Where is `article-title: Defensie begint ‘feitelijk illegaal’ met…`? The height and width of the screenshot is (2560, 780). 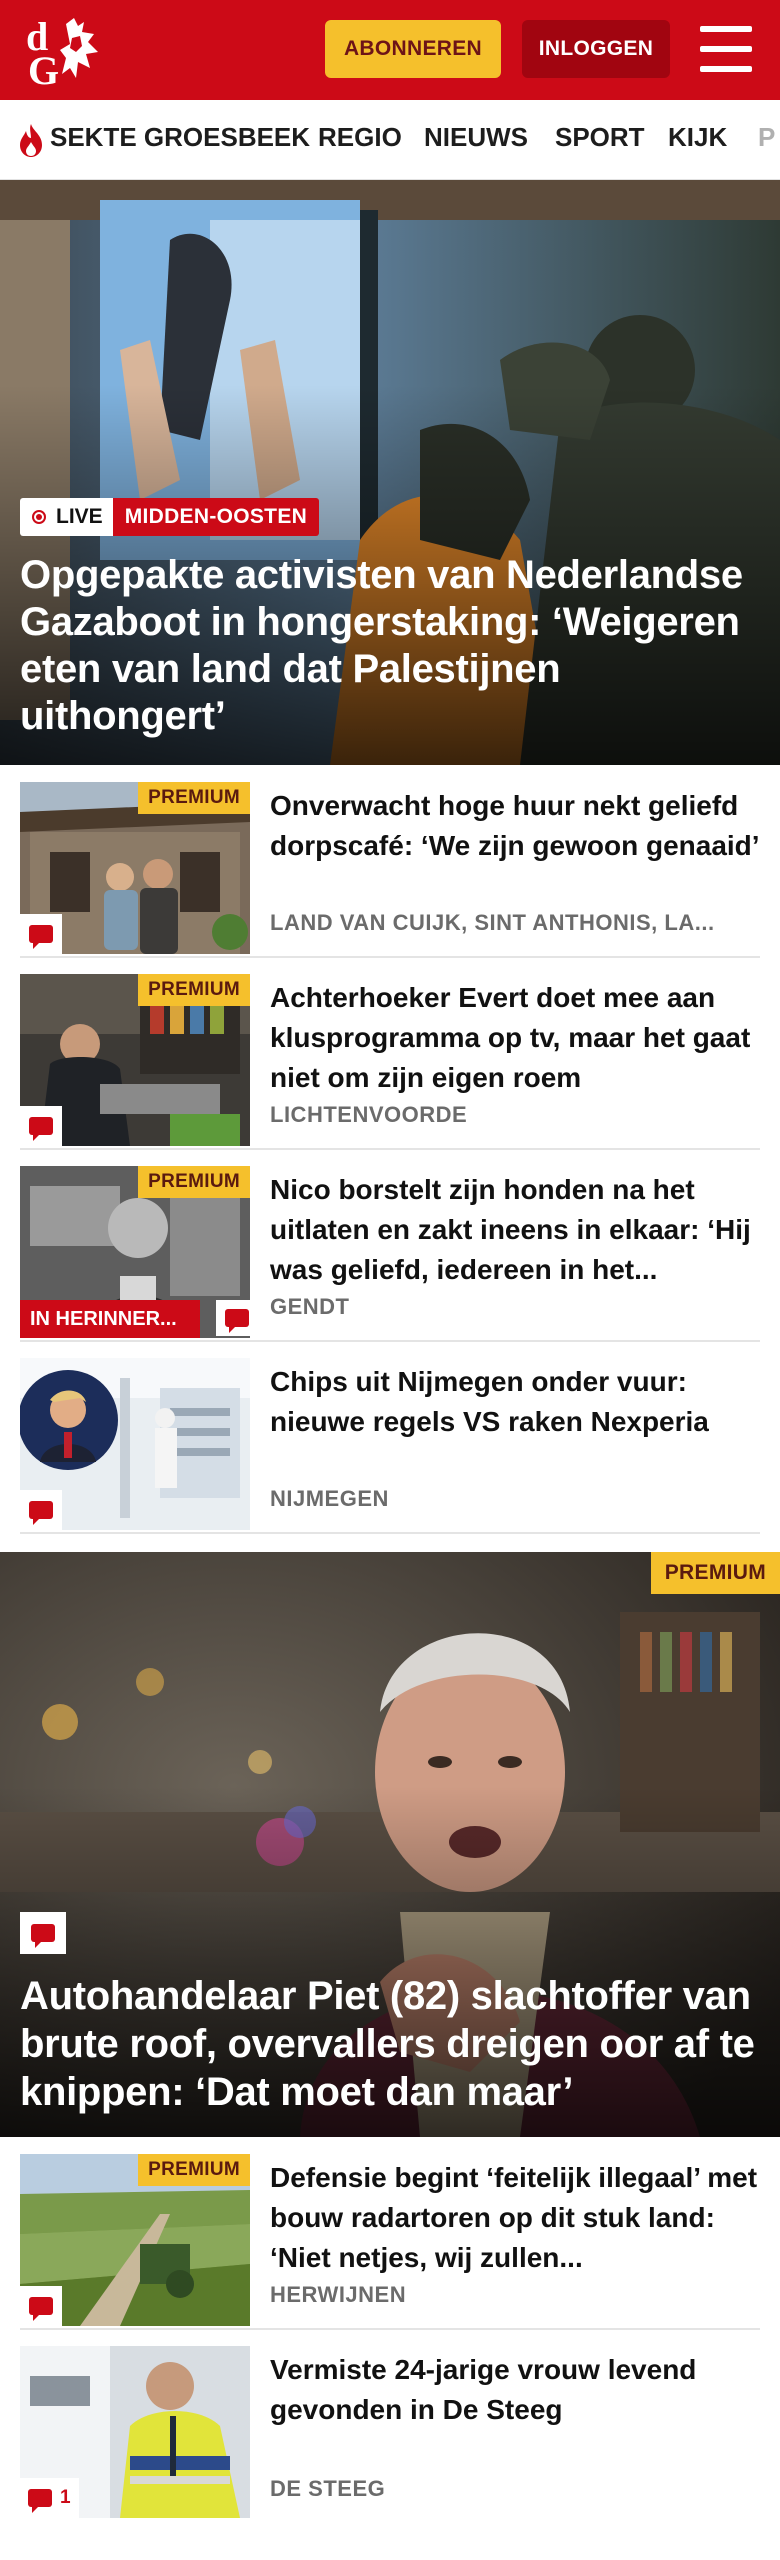
article-title: Defensie begint ‘feitelijk illegaal’ met… is located at coordinates (515, 2218).